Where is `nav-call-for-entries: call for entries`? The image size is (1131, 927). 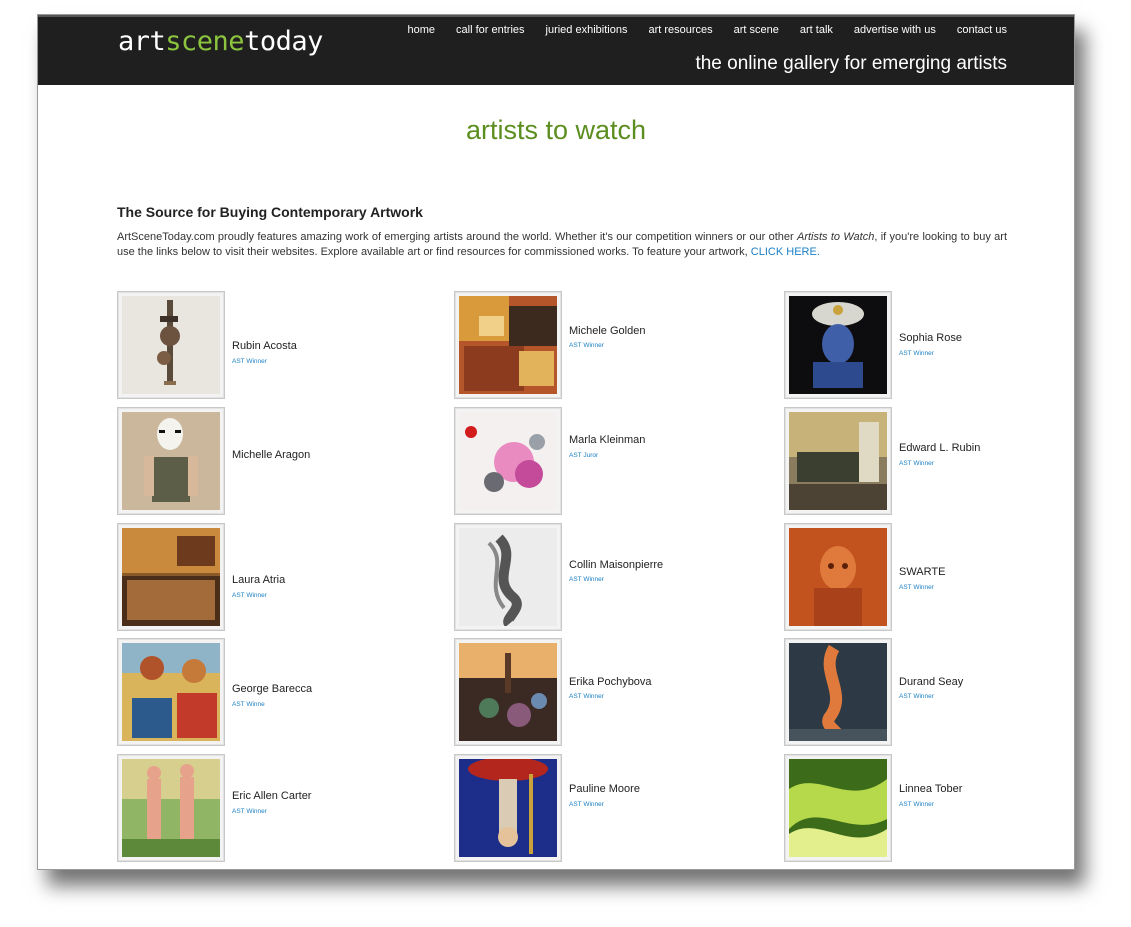
nav-call-for-entries: call for entries is located at coordinates (490, 30).